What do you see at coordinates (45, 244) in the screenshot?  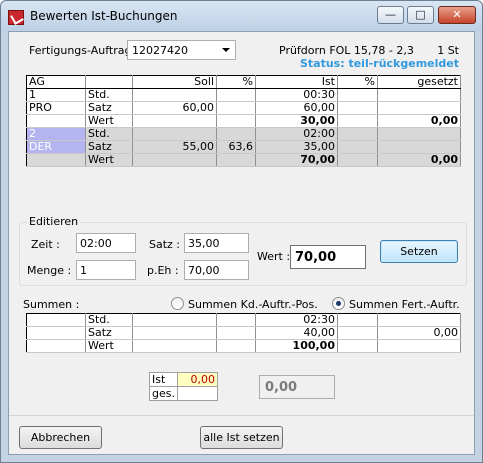 I see `zeit-label: Zeit :` at bounding box center [45, 244].